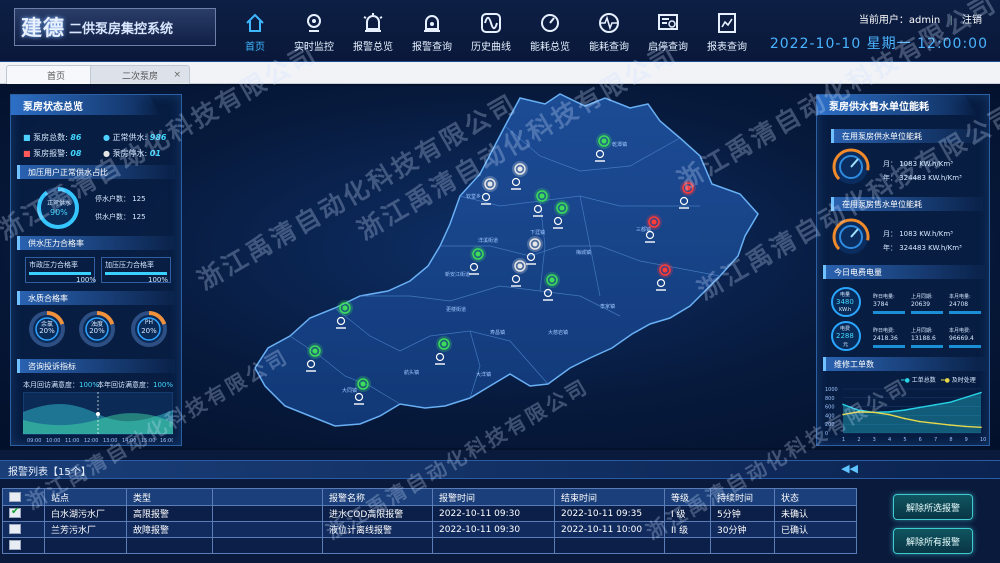  I want to click on nav-item-home: 首页, so click(255, 34).